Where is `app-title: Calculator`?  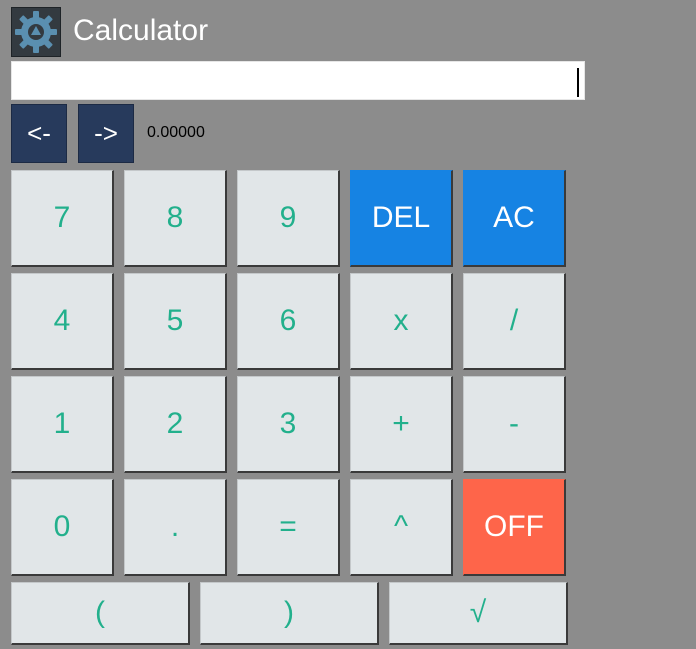
app-title: Calculator is located at coordinates (141, 30).